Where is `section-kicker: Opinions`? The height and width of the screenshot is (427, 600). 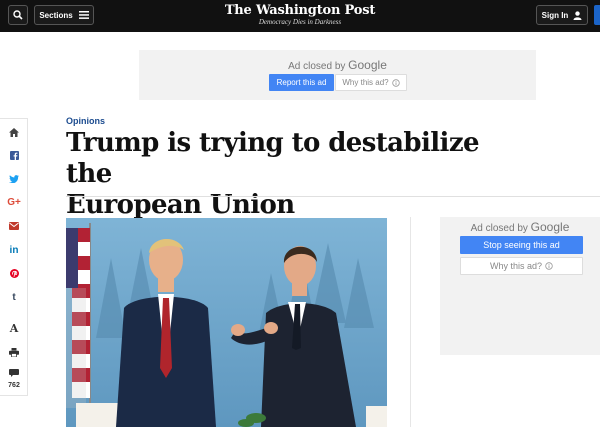
section-kicker: Opinions is located at coordinates (85, 121).